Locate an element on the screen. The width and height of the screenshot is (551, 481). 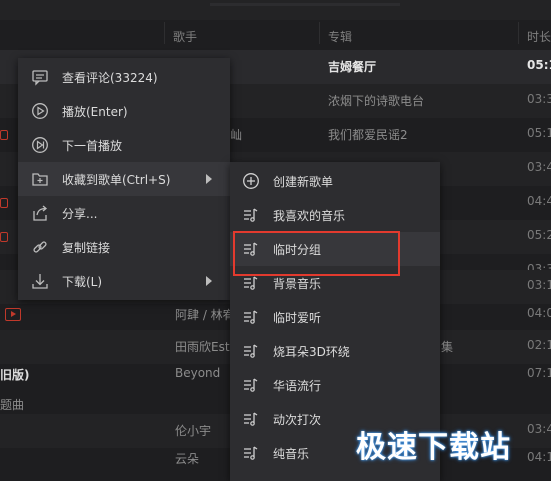
menu-item-add-to-playlist: 收藏到歌单(Ctrl+S) is located at coordinates (124, 179).